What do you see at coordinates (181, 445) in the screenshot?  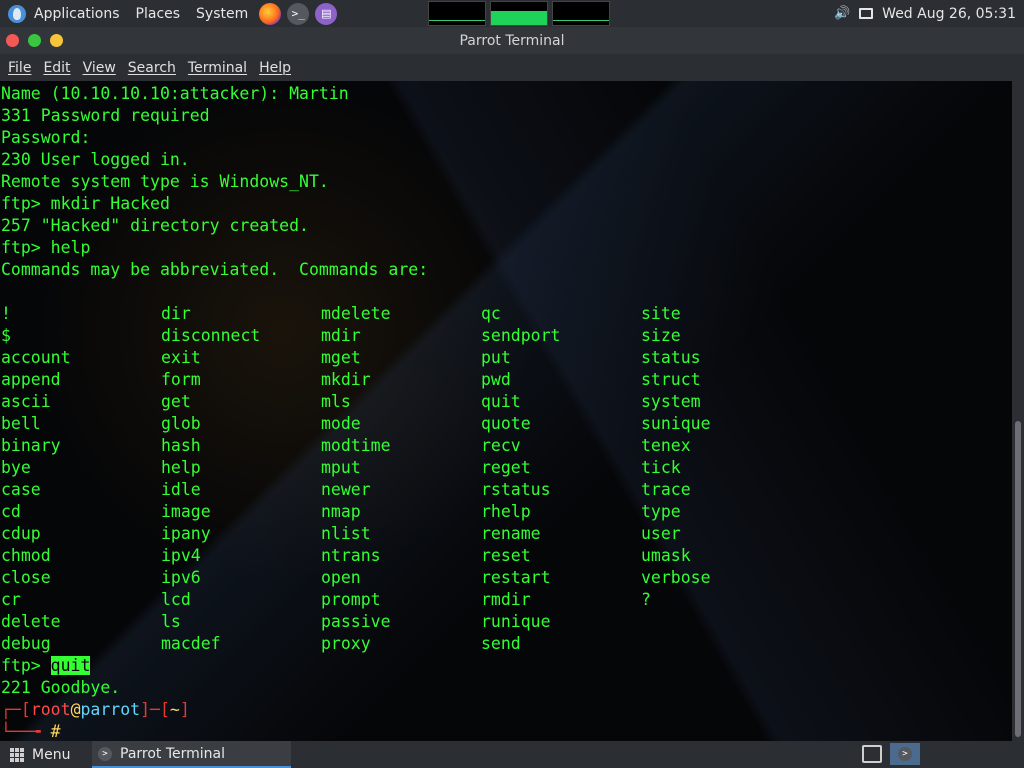 I see `ftp-command: hash` at bounding box center [181, 445].